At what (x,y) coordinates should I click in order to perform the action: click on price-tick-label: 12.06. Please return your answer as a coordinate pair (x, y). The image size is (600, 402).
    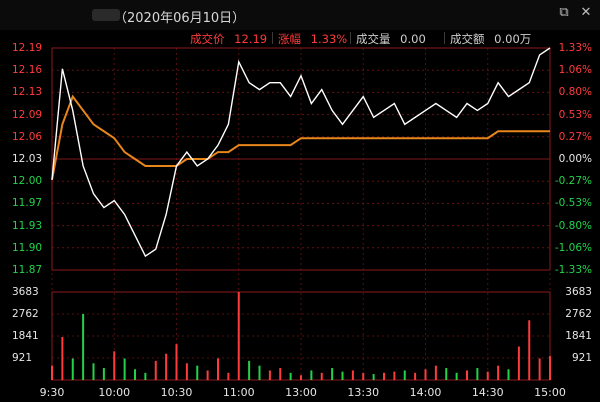
    Looking at the image, I should click on (27, 136).